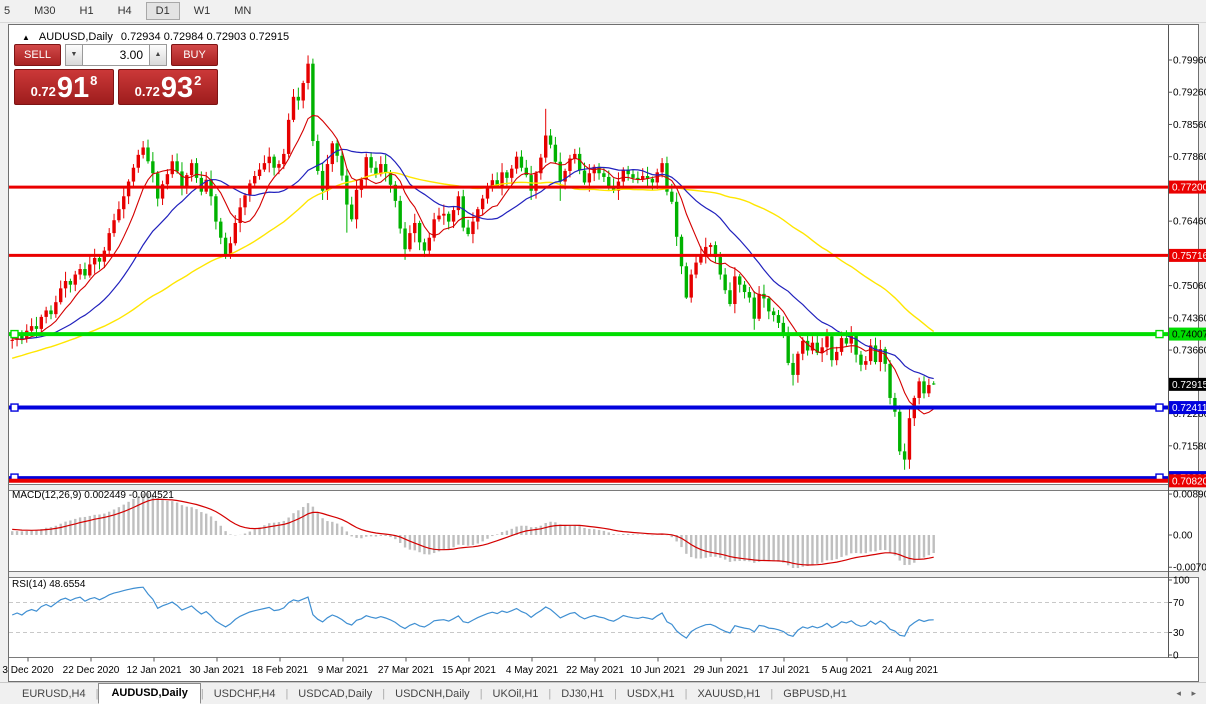 This screenshot has height=704, width=1206. I want to click on buy-price-panel: 0.72 93 2, so click(168, 87).